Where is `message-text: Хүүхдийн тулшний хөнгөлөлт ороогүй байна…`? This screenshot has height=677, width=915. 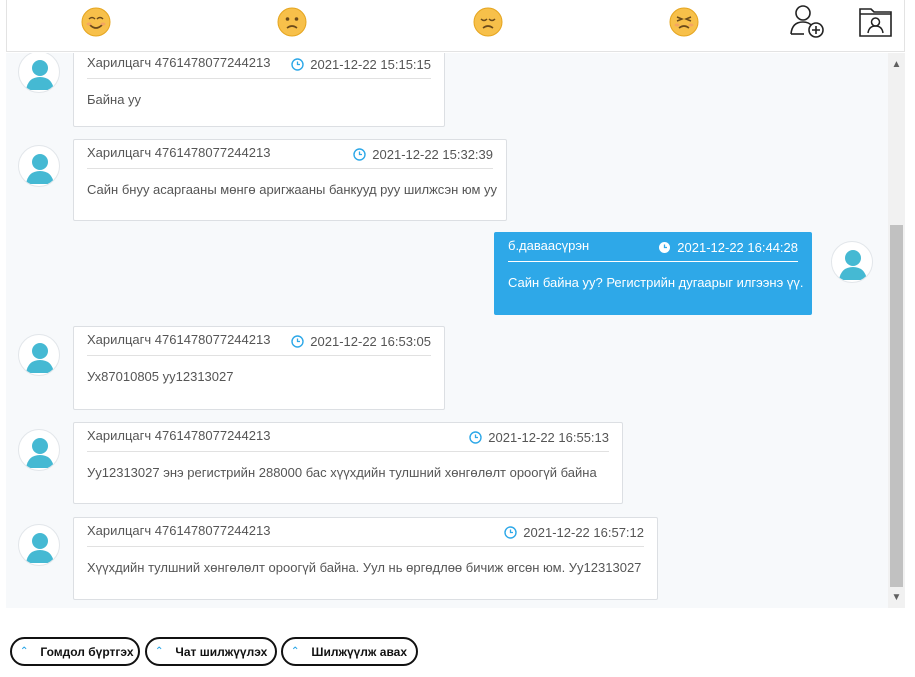 message-text: Хүүхдийн тулшний хөнгөлөлт ороогүй байна… is located at coordinates (364, 567).